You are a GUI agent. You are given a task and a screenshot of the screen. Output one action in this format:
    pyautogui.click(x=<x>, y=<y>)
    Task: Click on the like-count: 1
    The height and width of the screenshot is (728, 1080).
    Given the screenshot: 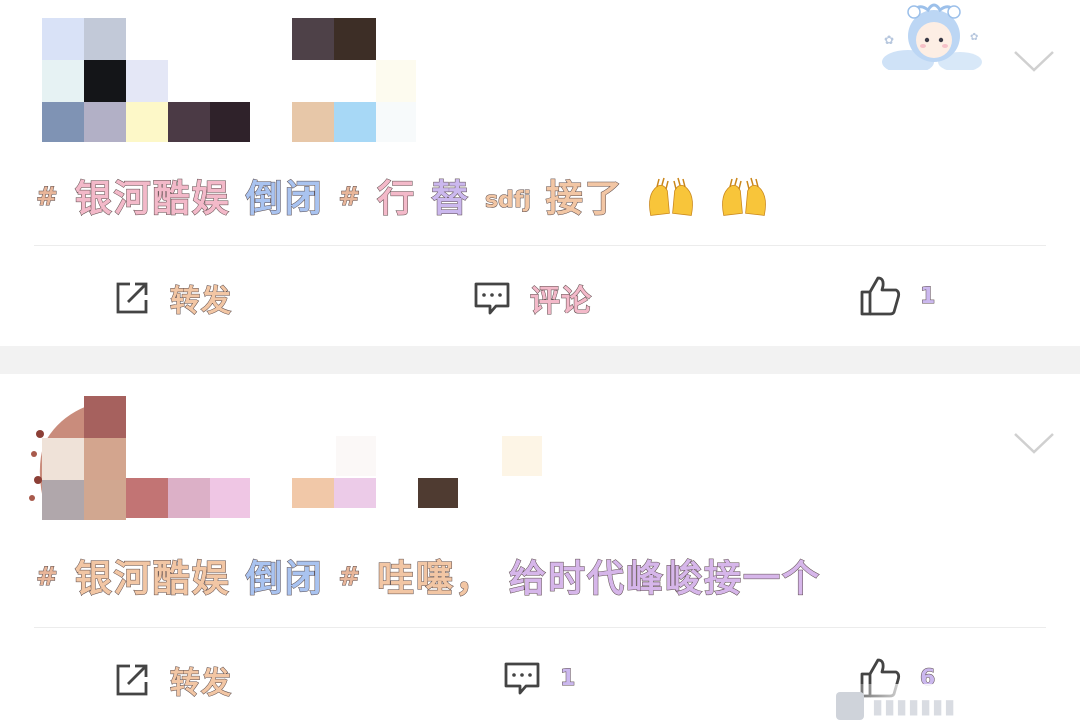 What is the action you would take?
    pyautogui.click(x=927, y=296)
    